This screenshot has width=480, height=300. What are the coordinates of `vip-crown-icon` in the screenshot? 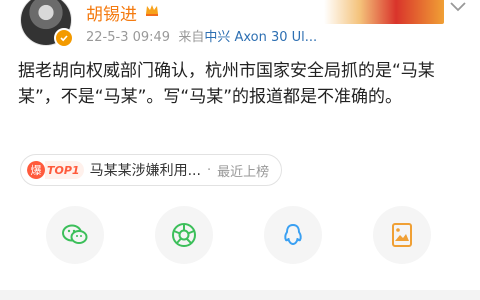 It's located at (152, 10).